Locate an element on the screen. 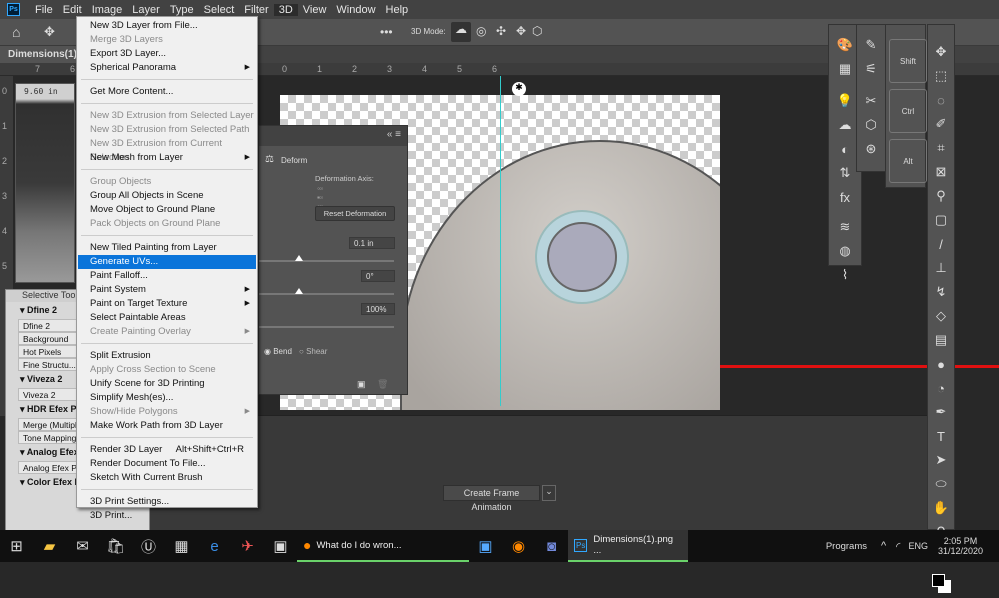 The height and width of the screenshot is (598, 999). selective-item: Viveza 2 is located at coordinates (48, 394).